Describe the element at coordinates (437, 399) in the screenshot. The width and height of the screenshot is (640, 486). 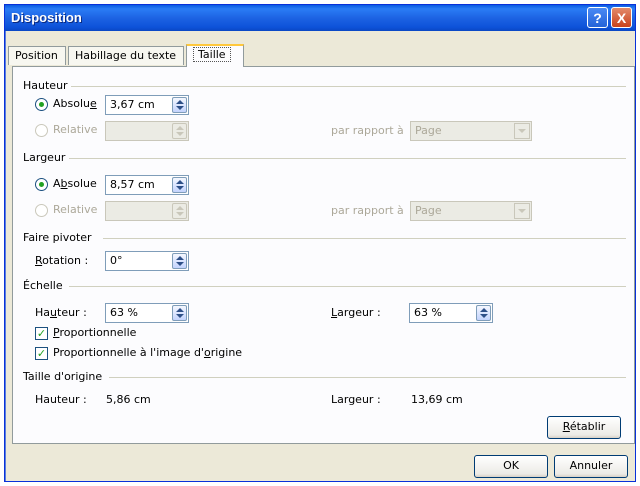
I see `original-width-value: 13,69 cm` at that location.